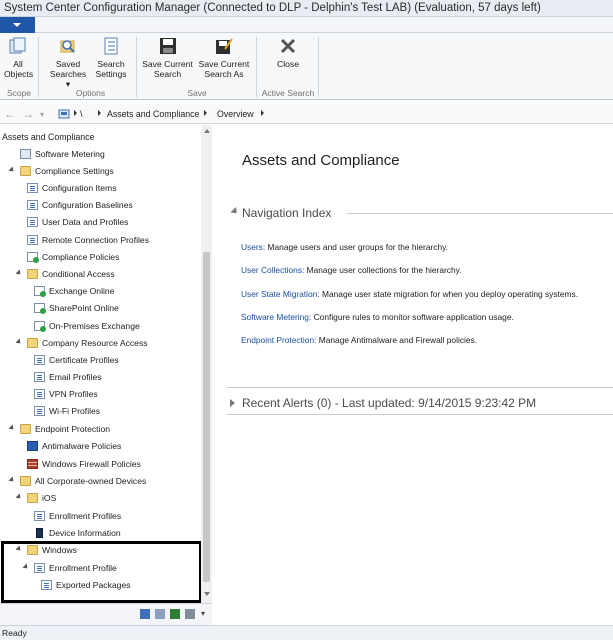 The image size is (613, 640). I want to click on close-search-button: Close, so click(288, 52).